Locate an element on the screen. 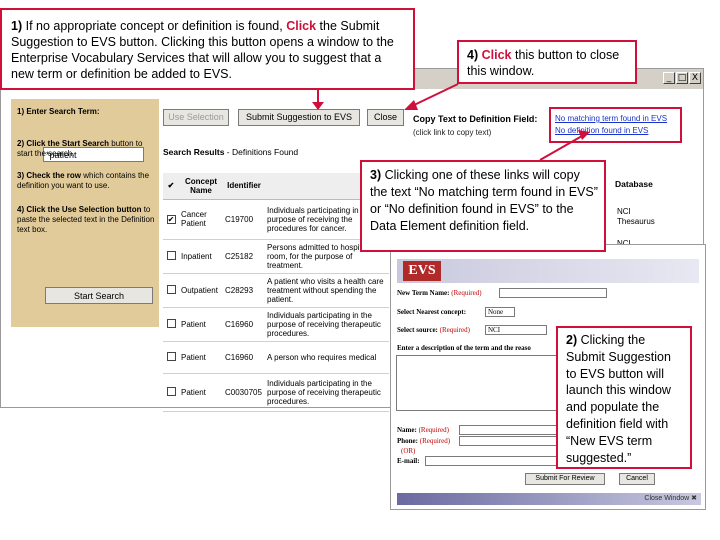 This screenshot has width=720, height=540. popup-footer: Close Window ✖ is located at coordinates (549, 499).